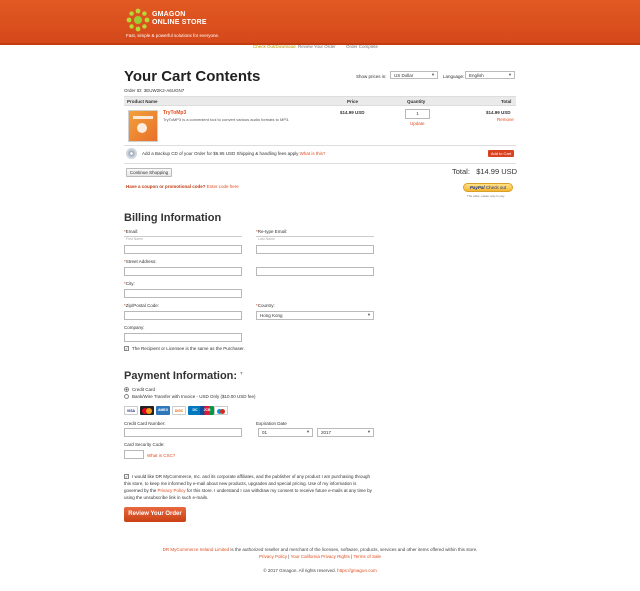  I want to click on csc-label: Card Security Code:, so click(144, 444).